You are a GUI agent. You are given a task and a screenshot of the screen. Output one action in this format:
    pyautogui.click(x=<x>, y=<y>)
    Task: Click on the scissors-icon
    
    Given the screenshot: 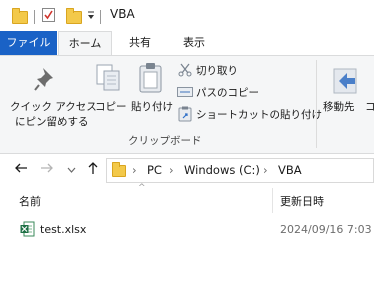 What is the action you would take?
    pyautogui.click(x=185, y=71)
    